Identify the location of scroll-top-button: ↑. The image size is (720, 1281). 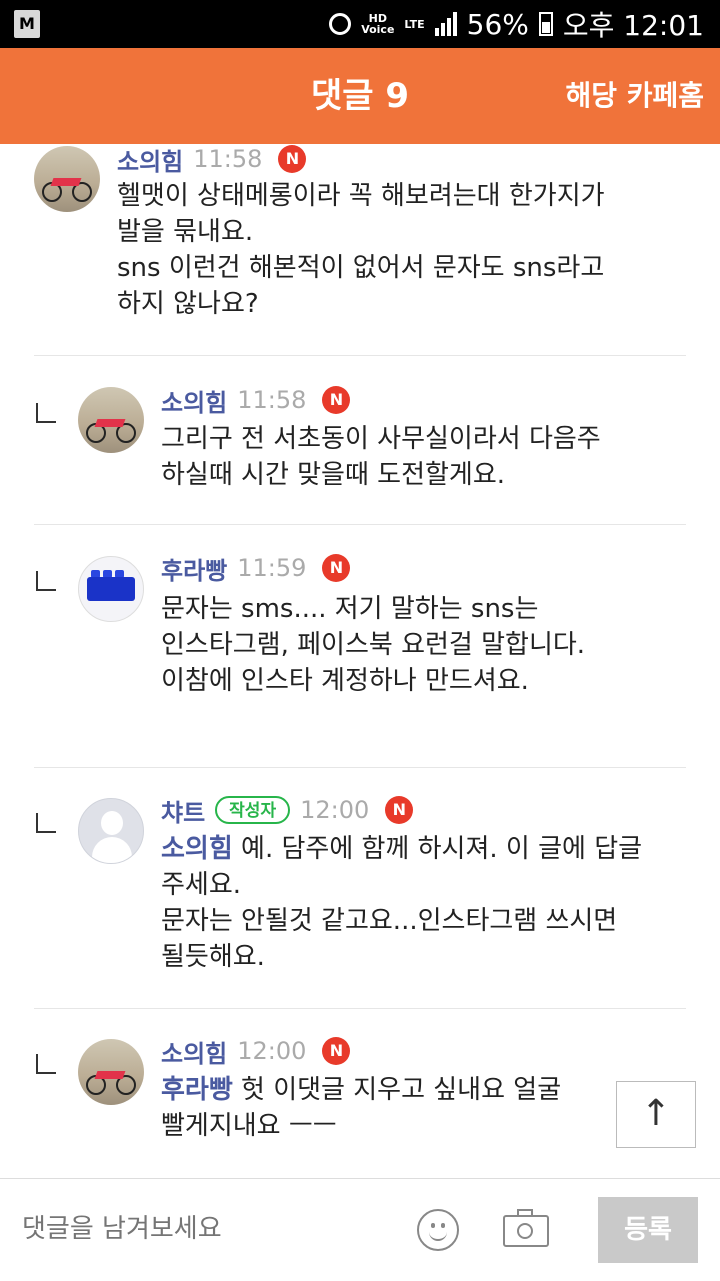
(656, 1114).